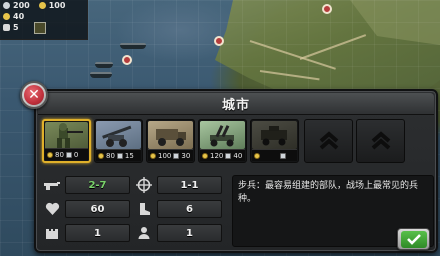 The height and width of the screenshot is (256, 440). Describe the element at coordinates (40, 28) in the screenshot. I see `unit-flag-icon` at that location.